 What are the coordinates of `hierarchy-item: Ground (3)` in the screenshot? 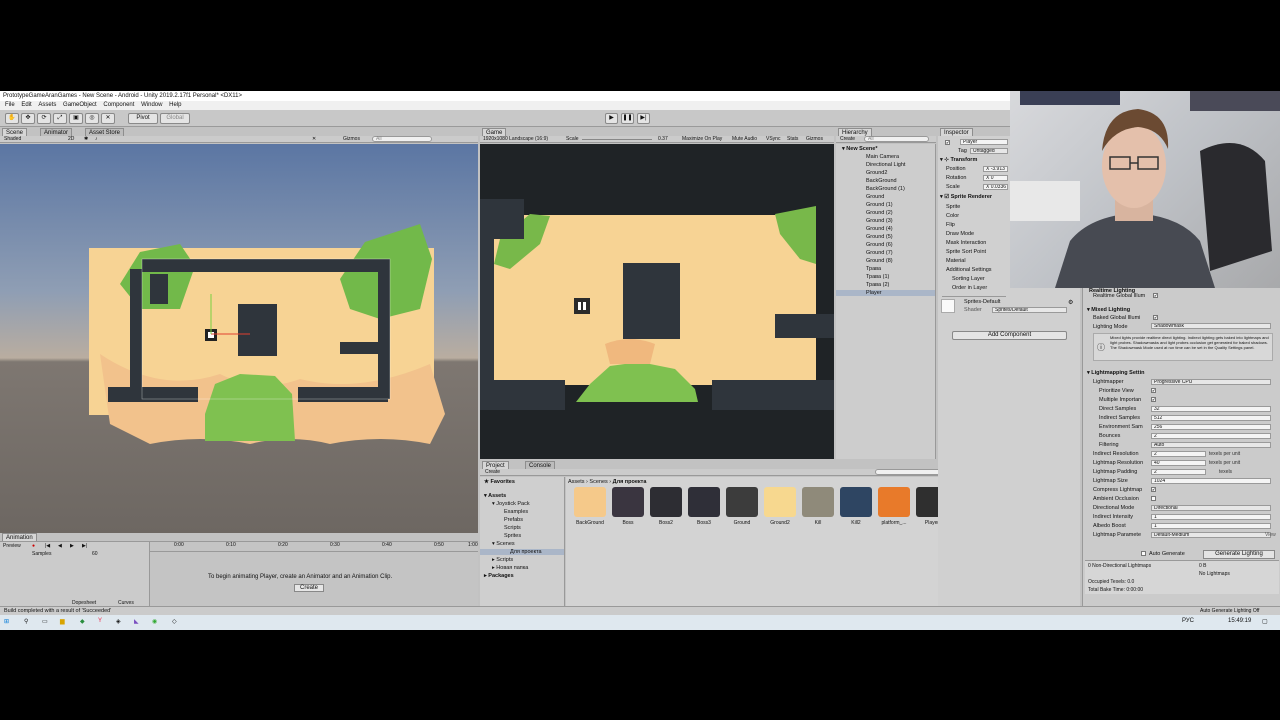 It's located at (879, 221).